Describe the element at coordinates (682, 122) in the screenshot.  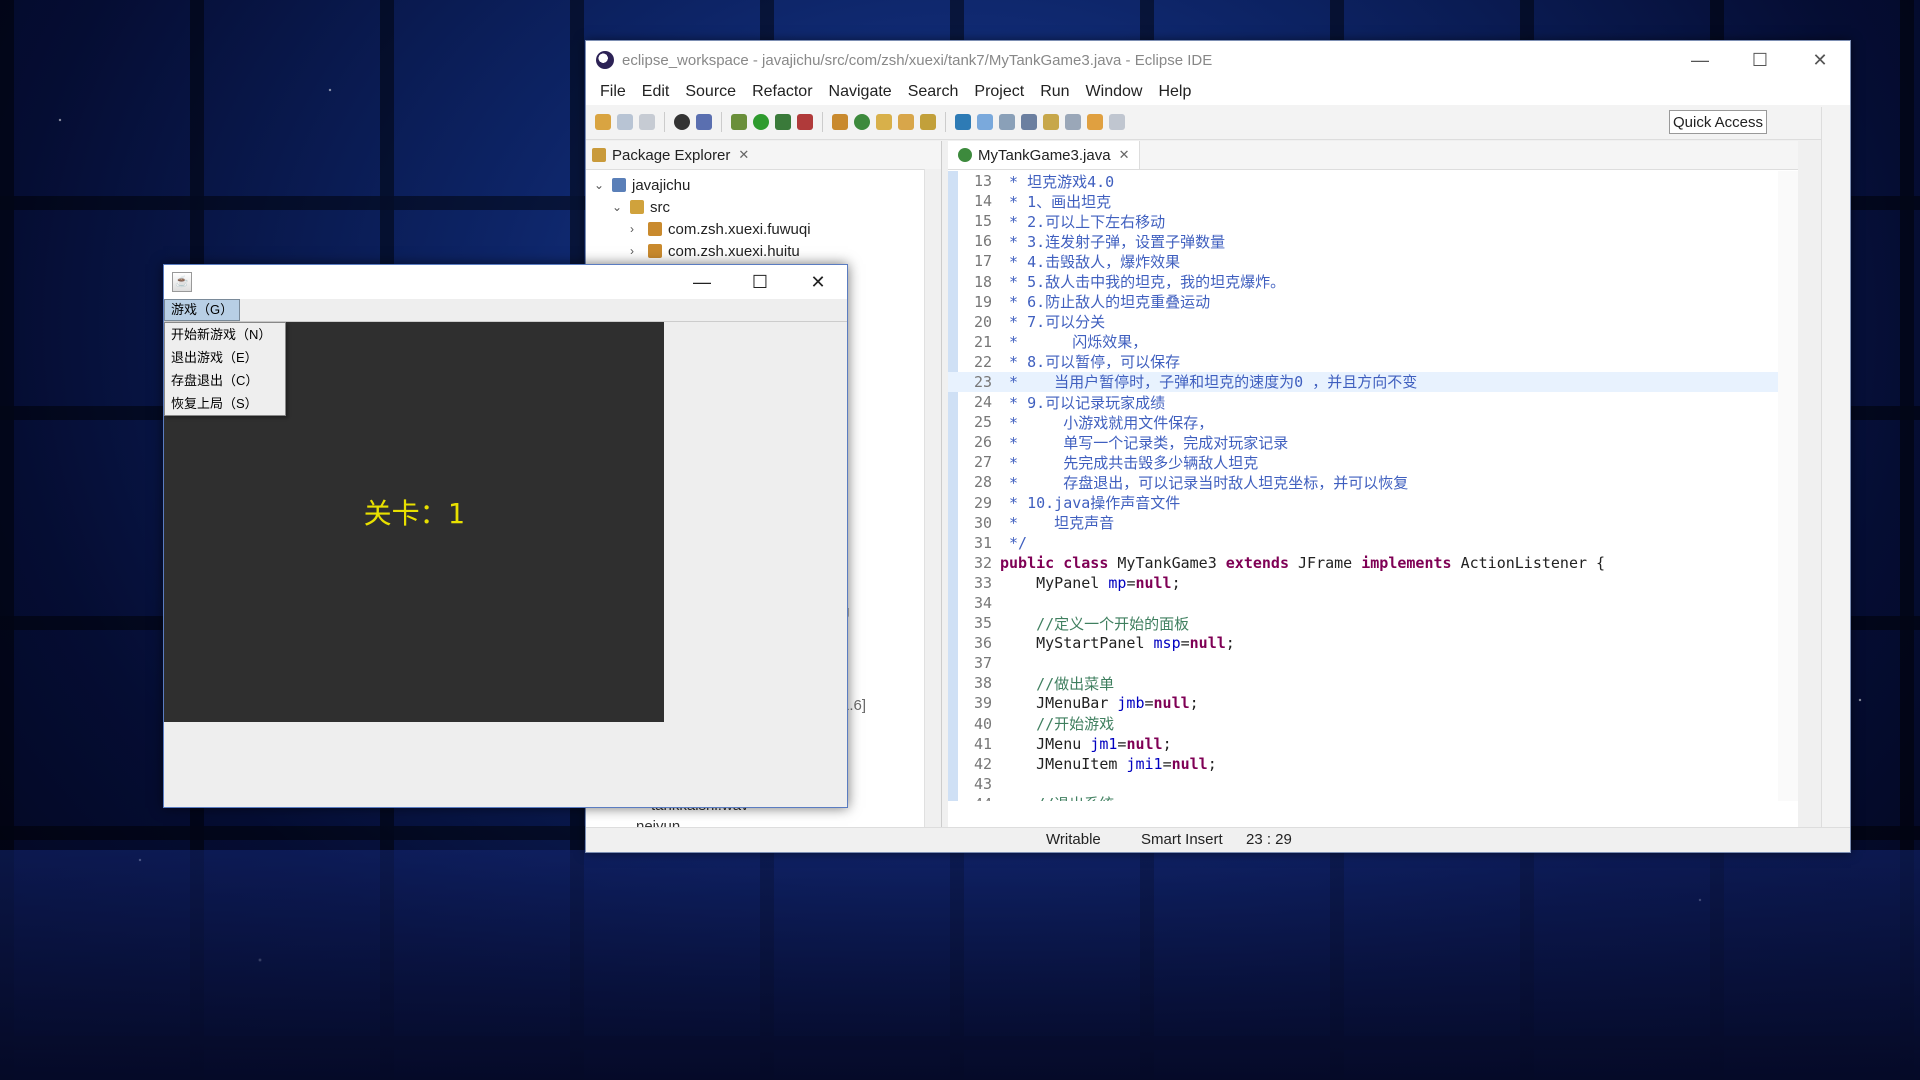
I see `profile-icon` at that location.